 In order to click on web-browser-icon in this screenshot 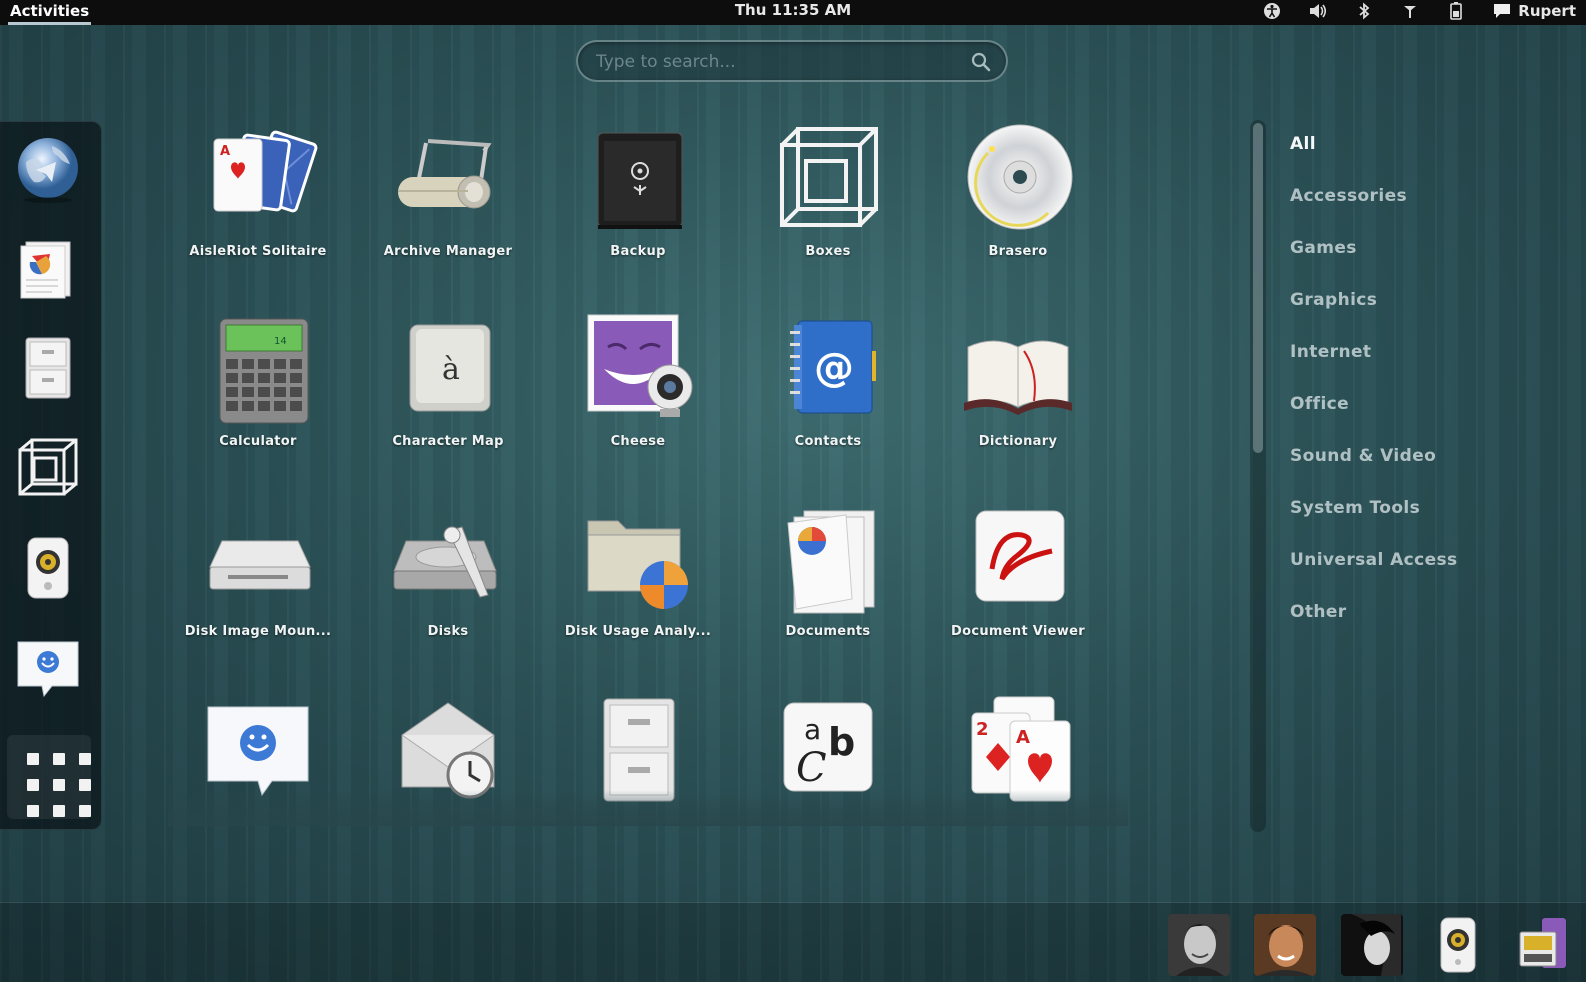, I will do `click(48, 170)`.